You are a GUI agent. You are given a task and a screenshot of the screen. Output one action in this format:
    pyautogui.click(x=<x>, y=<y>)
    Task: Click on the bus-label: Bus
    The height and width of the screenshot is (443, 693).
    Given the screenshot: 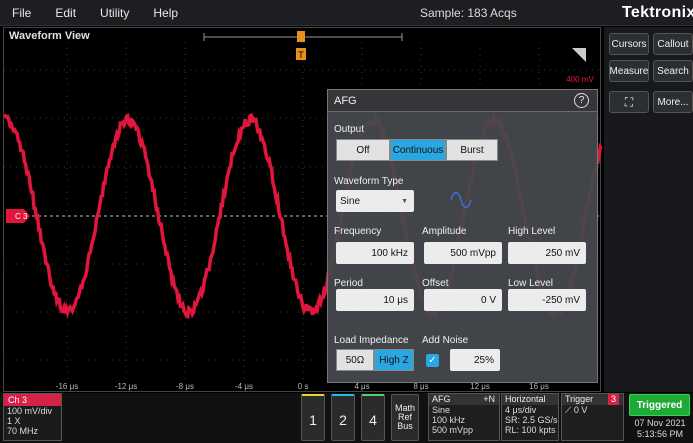 What is the action you would take?
    pyautogui.click(x=405, y=426)
    